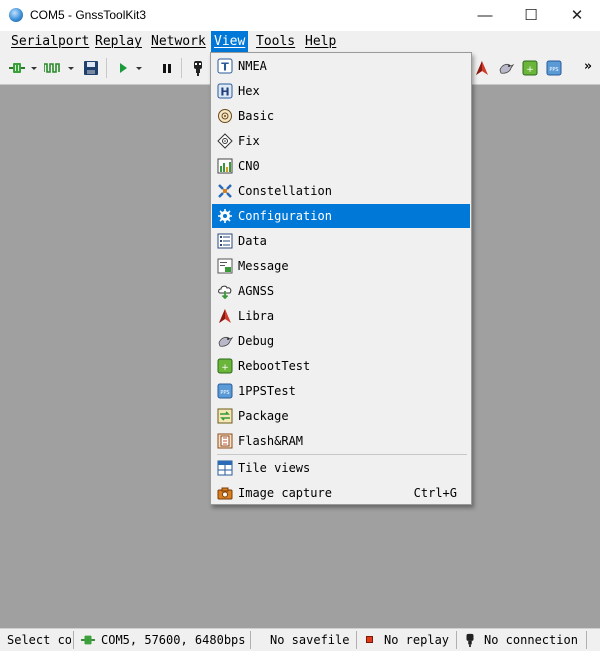  What do you see at coordinates (173, 640) in the screenshot?
I see `status-port: COM5, 57600, 6480bps` at bounding box center [173, 640].